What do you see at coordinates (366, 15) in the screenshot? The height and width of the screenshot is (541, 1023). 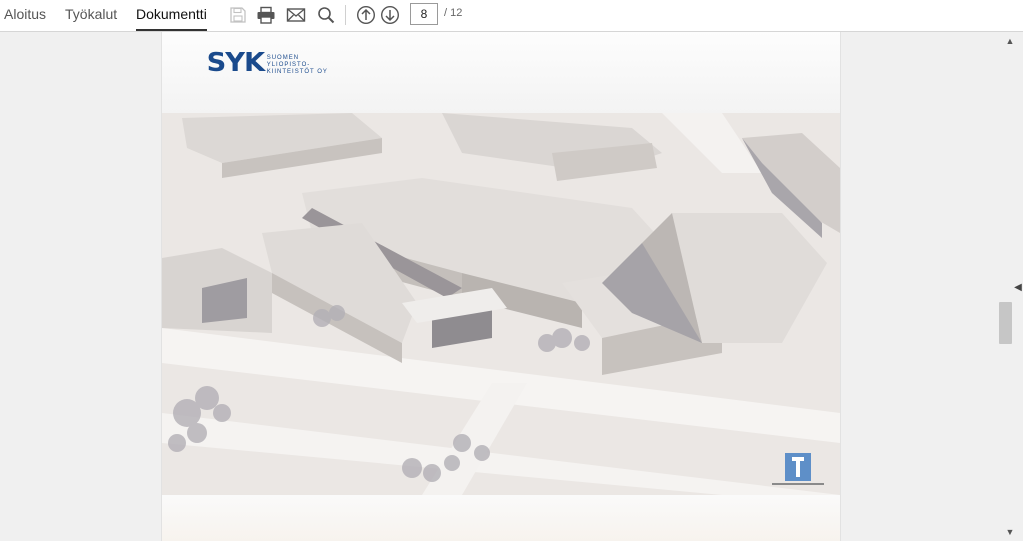 I see `page-up-icon` at bounding box center [366, 15].